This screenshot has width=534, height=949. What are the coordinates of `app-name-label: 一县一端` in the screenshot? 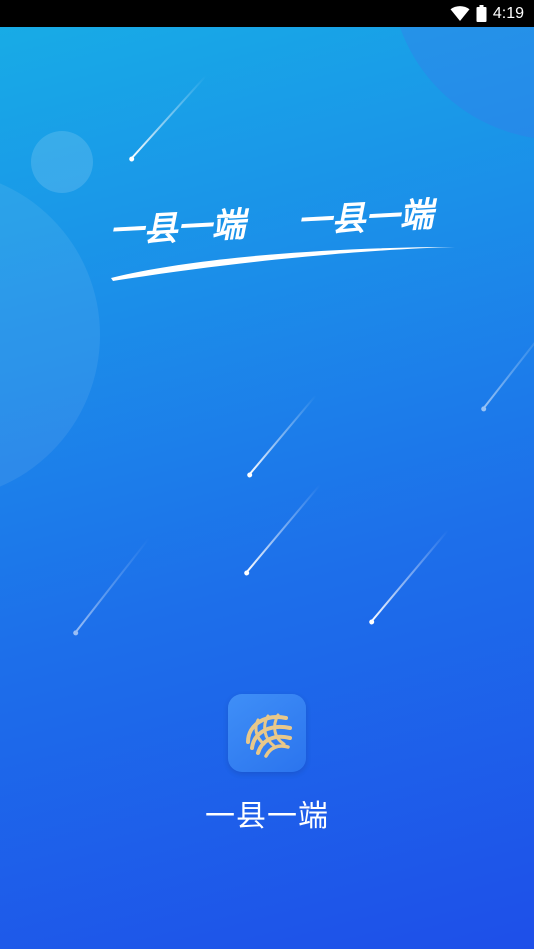 It's located at (267, 816).